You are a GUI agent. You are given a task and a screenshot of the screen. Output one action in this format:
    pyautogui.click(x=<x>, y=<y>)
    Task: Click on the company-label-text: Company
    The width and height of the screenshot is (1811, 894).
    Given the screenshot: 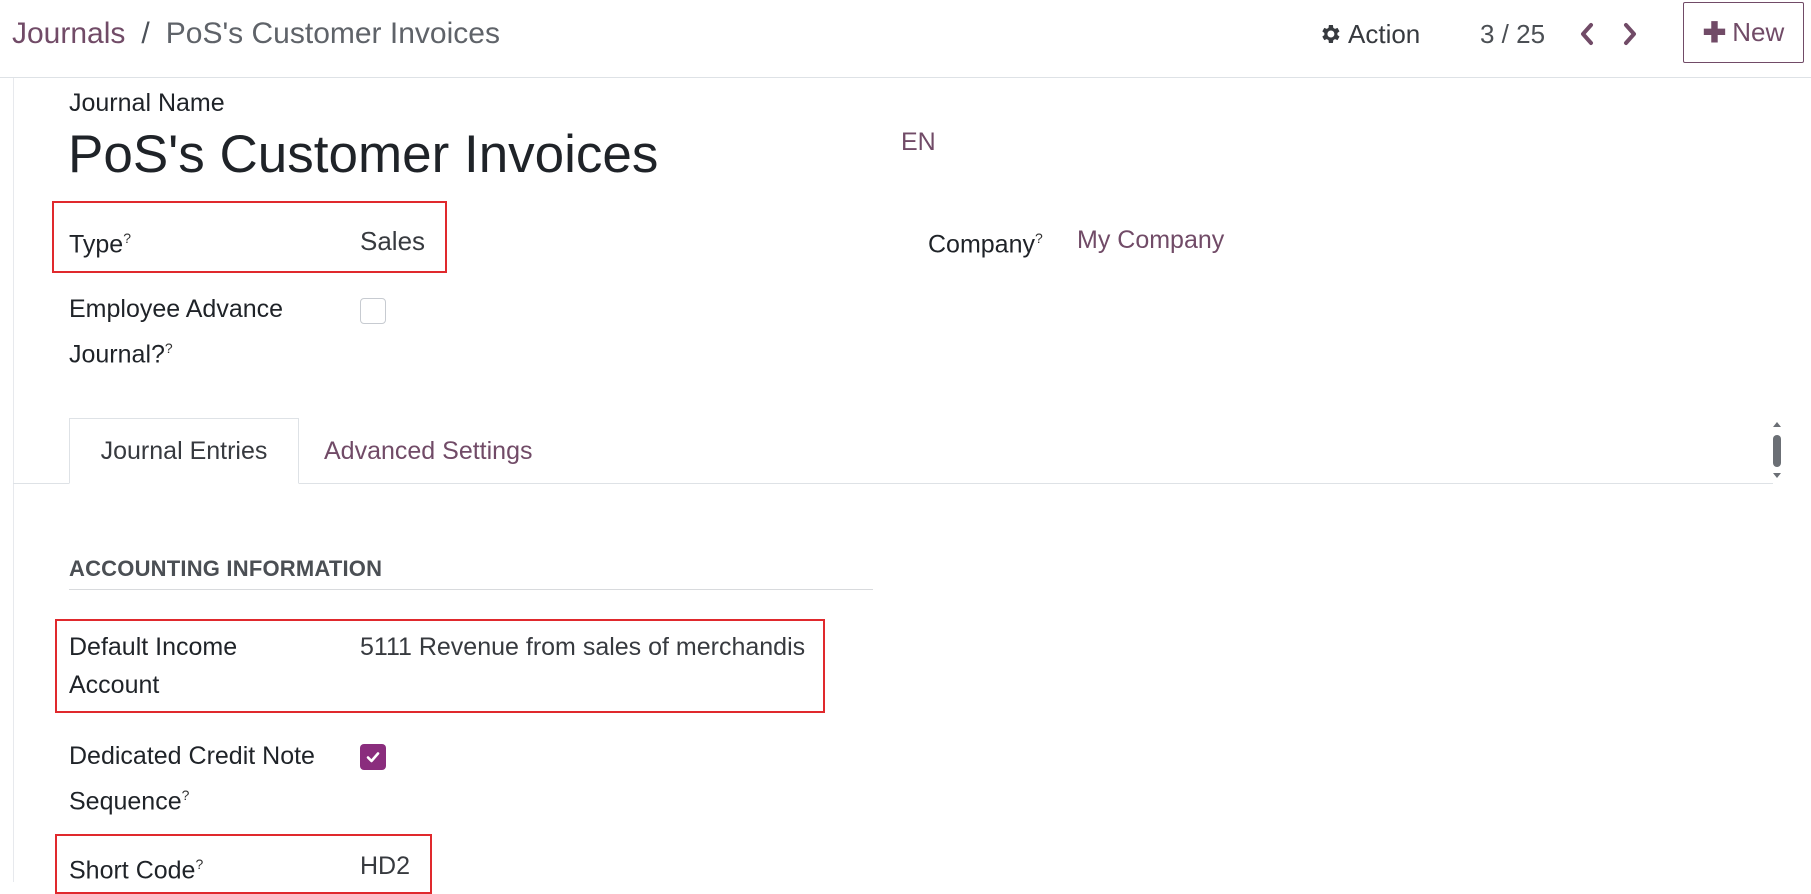 What is the action you would take?
    pyautogui.click(x=981, y=244)
    